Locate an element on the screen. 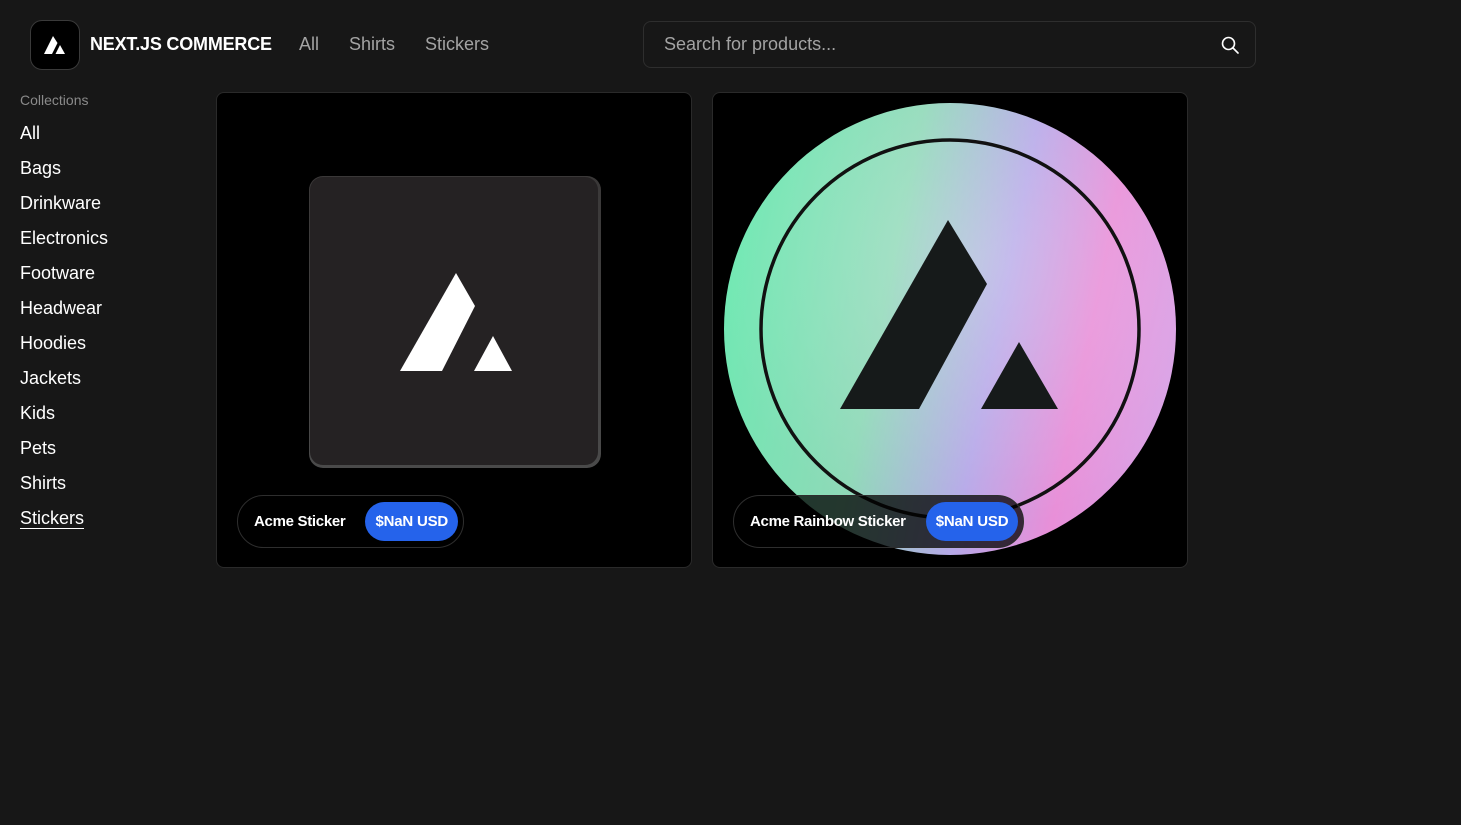  collections-heading: Collections is located at coordinates (54, 100).